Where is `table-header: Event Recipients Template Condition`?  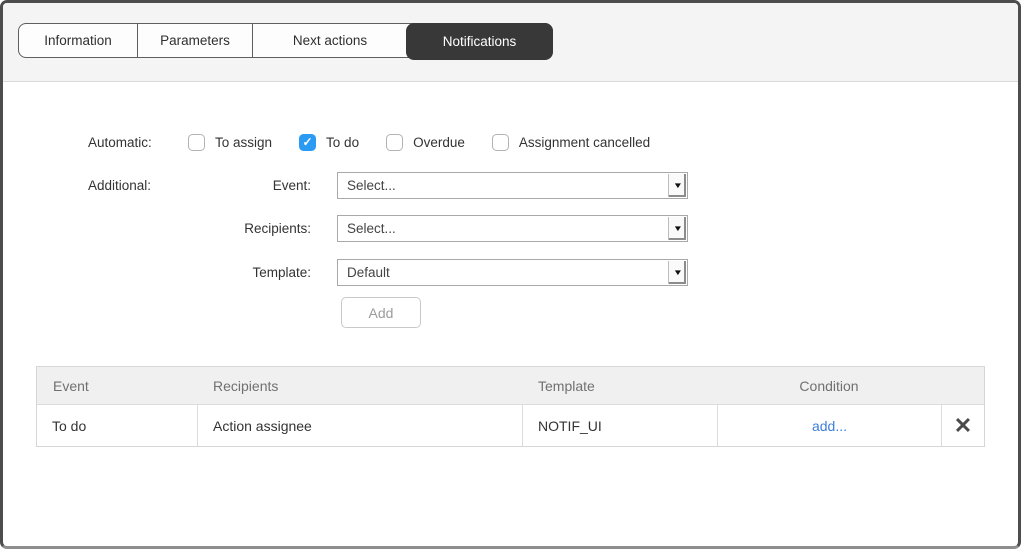 table-header: Event Recipients Template Condition is located at coordinates (510, 385).